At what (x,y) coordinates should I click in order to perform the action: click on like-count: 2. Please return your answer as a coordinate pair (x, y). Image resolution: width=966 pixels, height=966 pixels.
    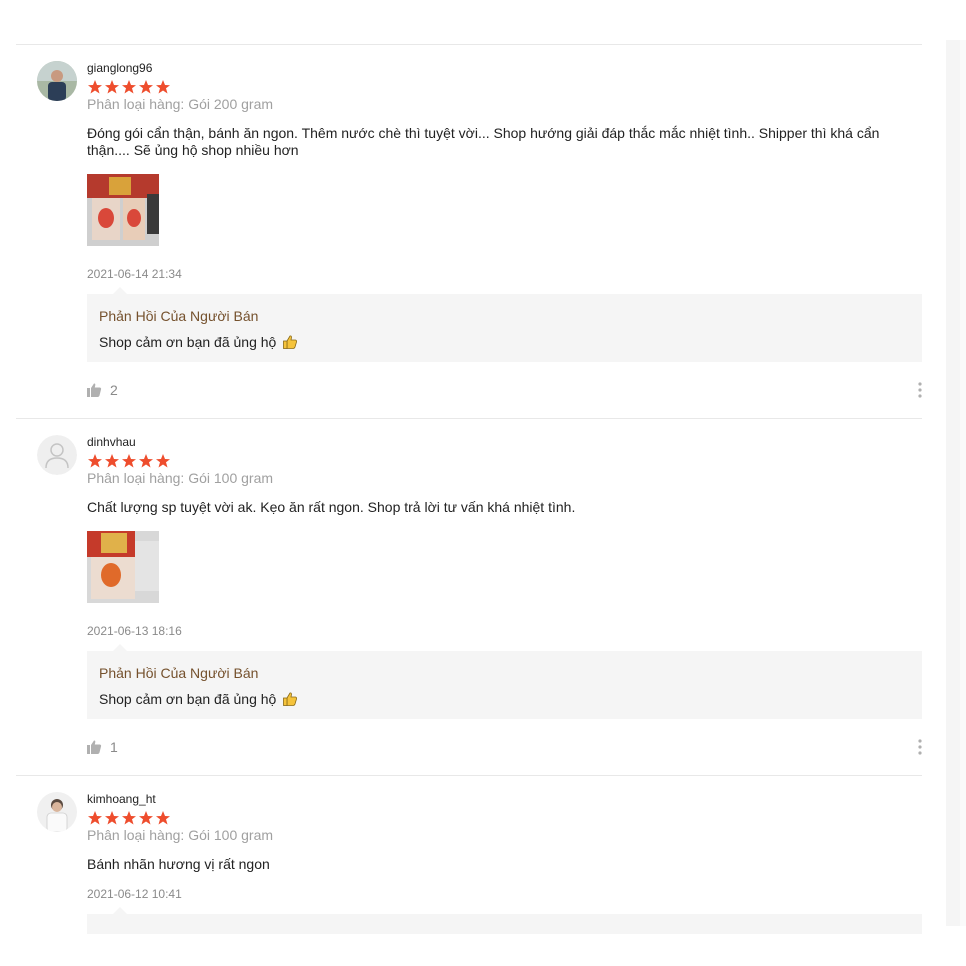
    Looking at the image, I should click on (114, 390).